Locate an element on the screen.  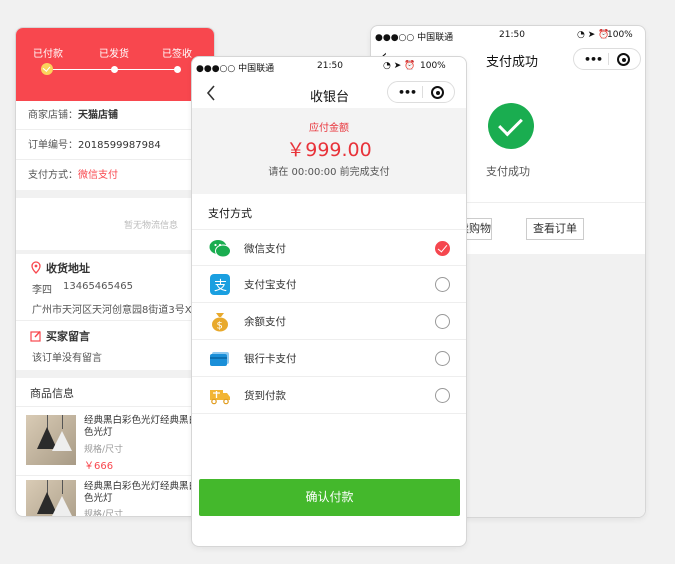
back-arrow-icon is located at coordinates (211, 93).